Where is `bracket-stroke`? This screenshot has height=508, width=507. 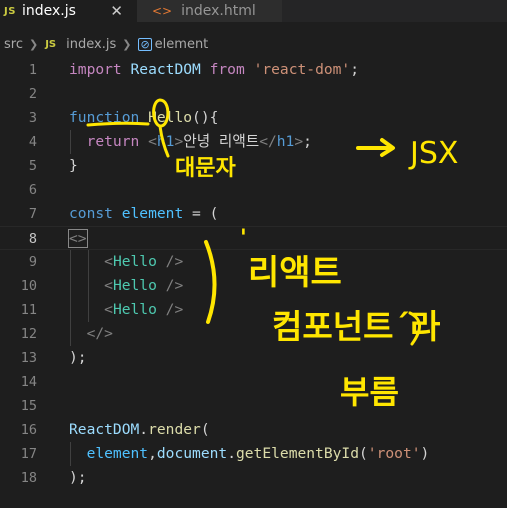 bracket-stroke is located at coordinates (210, 282).